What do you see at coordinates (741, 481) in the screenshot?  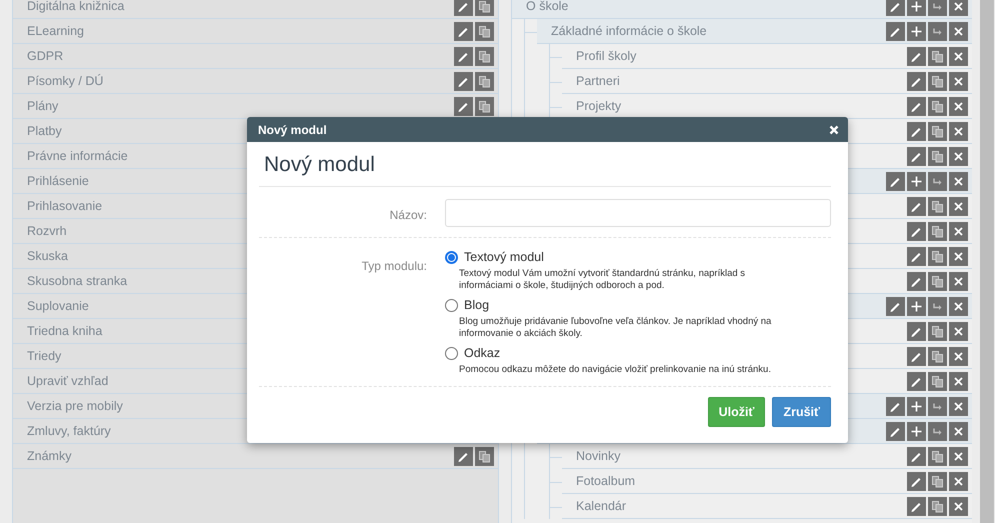 I see `tree-item-label: Fotoalbum` at bounding box center [741, 481].